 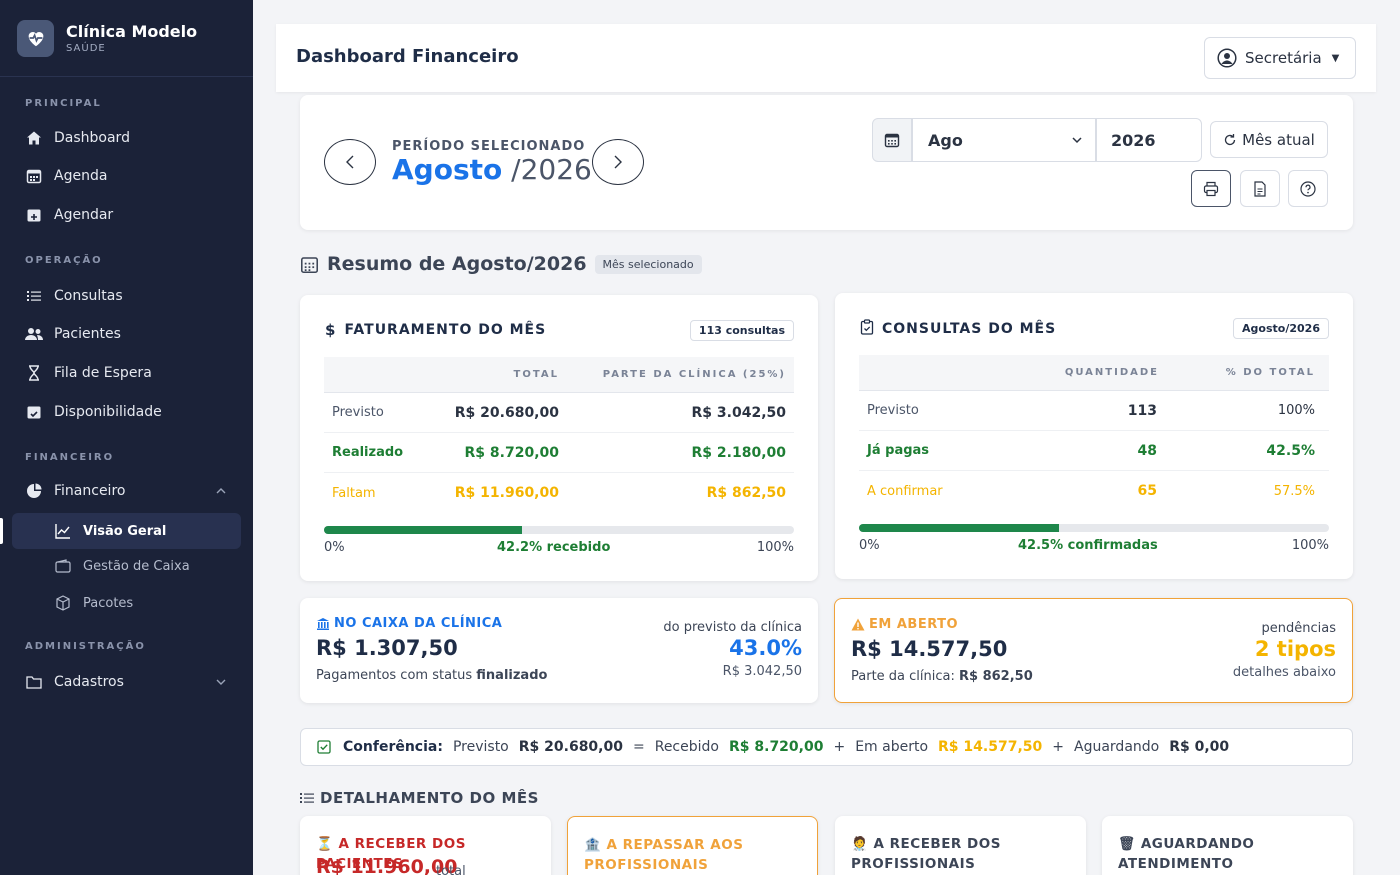 I want to click on row-label: Realizado, so click(x=368, y=452).